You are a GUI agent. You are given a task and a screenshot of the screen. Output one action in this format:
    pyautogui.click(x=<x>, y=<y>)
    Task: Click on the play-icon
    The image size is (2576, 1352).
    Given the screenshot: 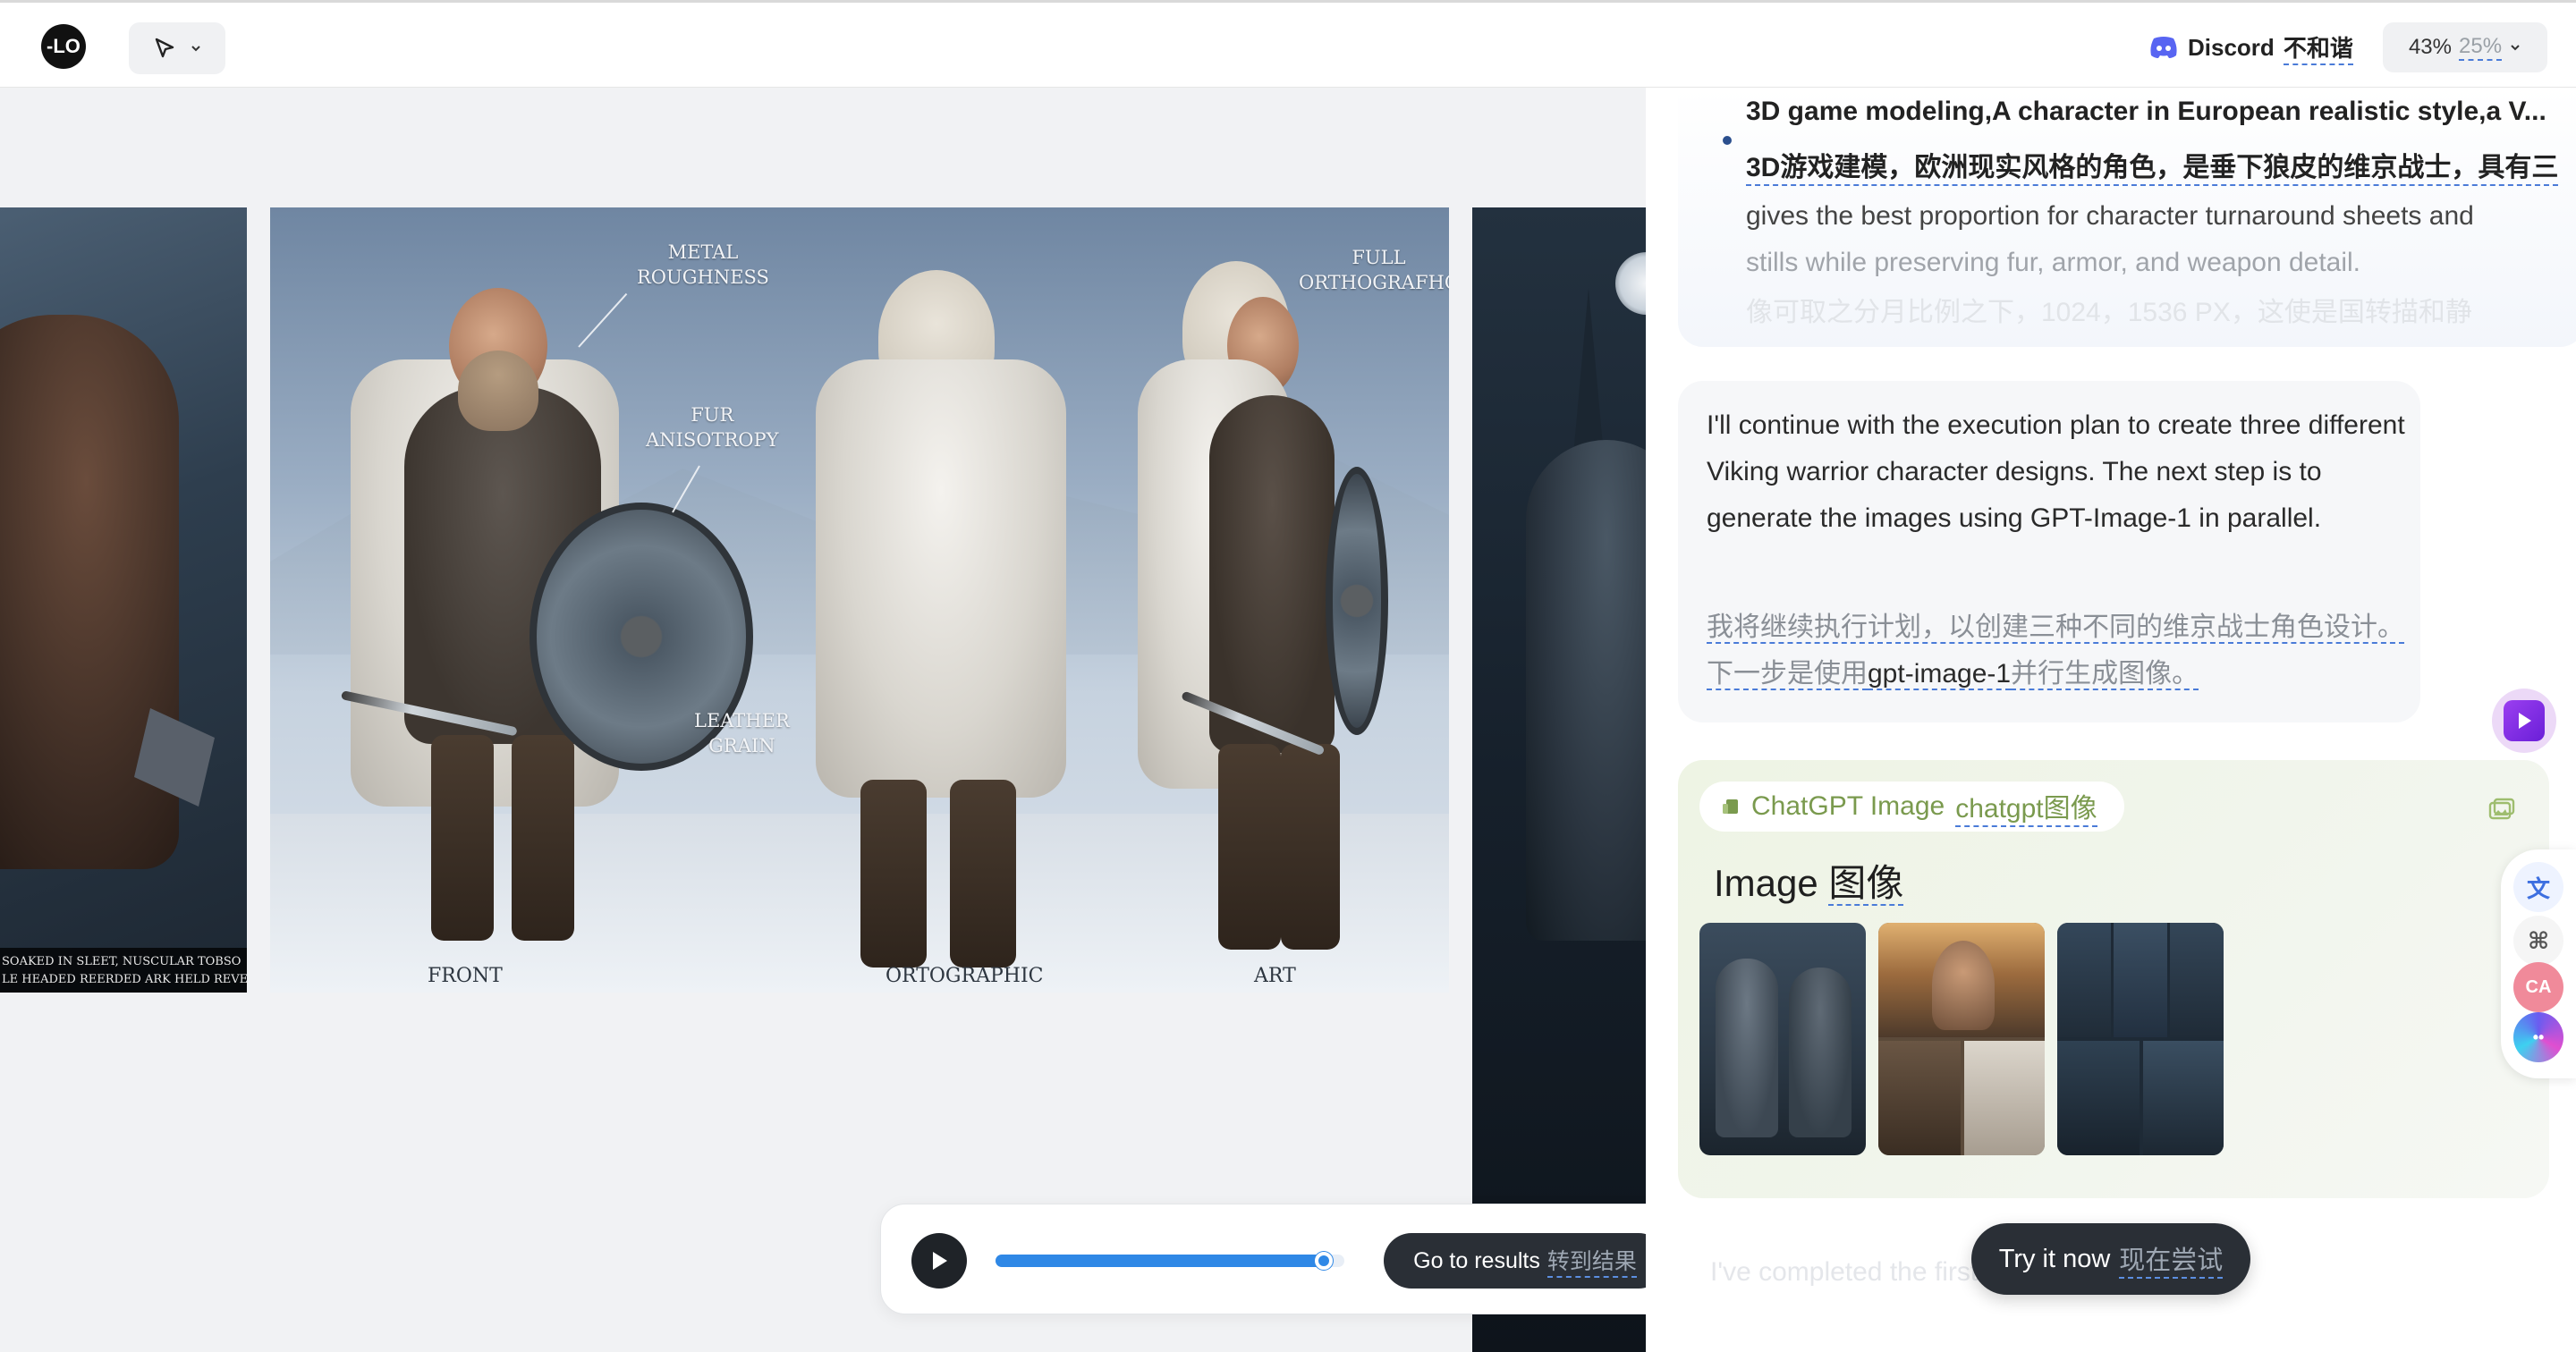 What is the action you would take?
    pyautogui.click(x=940, y=1261)
    